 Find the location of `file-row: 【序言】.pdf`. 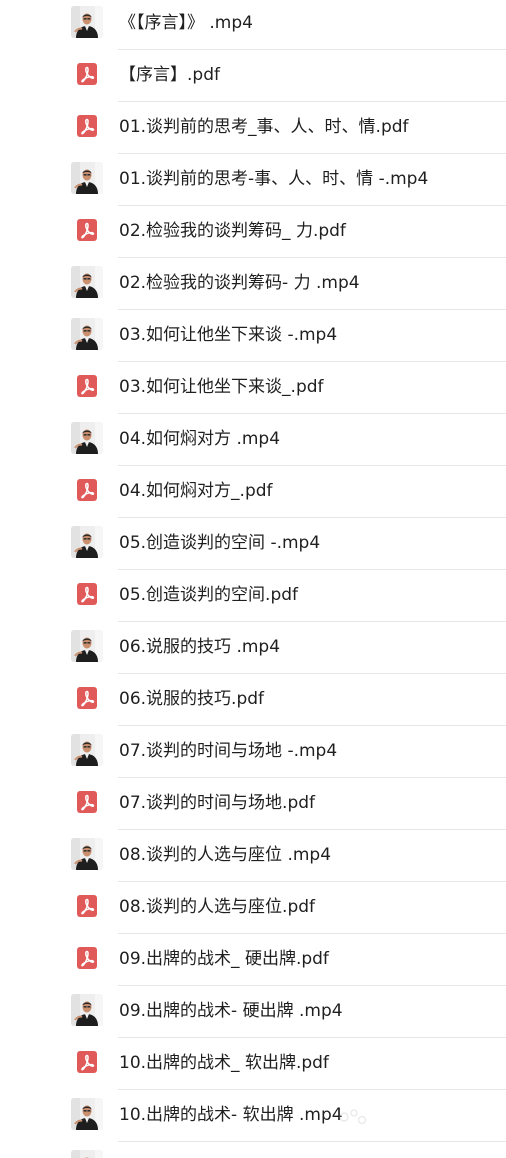

file-row: 【序言】.pdf is located at coordinates (253, 76).